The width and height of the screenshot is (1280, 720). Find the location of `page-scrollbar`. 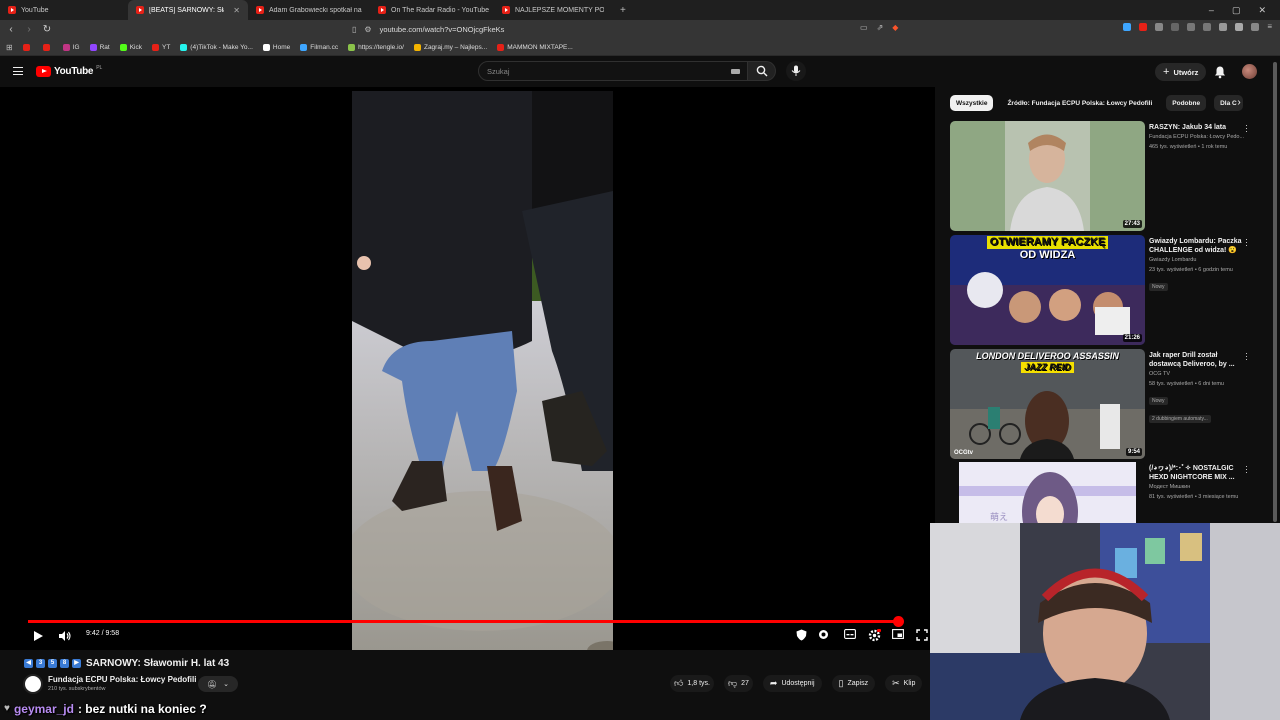

page-scrollbar is located at coordinates (1275, 292).